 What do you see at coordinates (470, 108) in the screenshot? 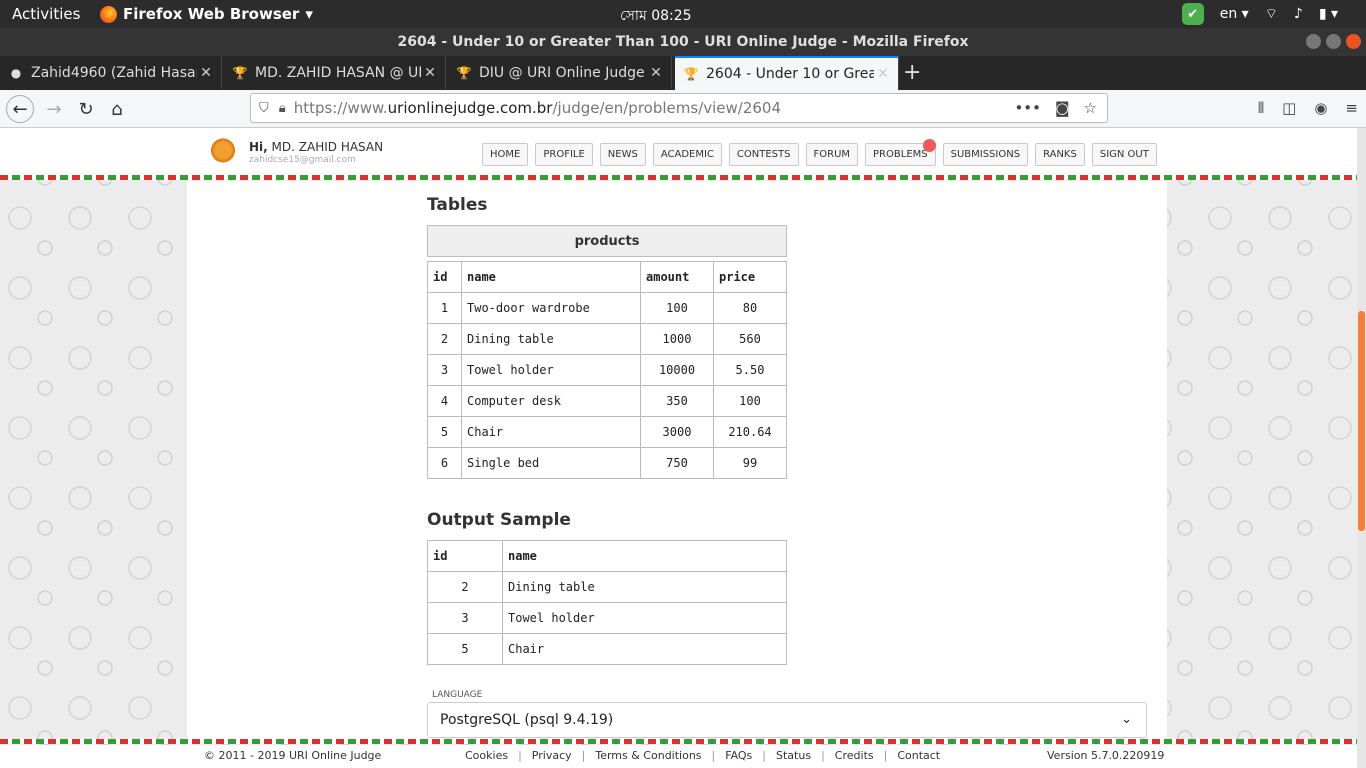
I see `url-host: urionlinejudge.com.br` at bounding box center [470, 108].